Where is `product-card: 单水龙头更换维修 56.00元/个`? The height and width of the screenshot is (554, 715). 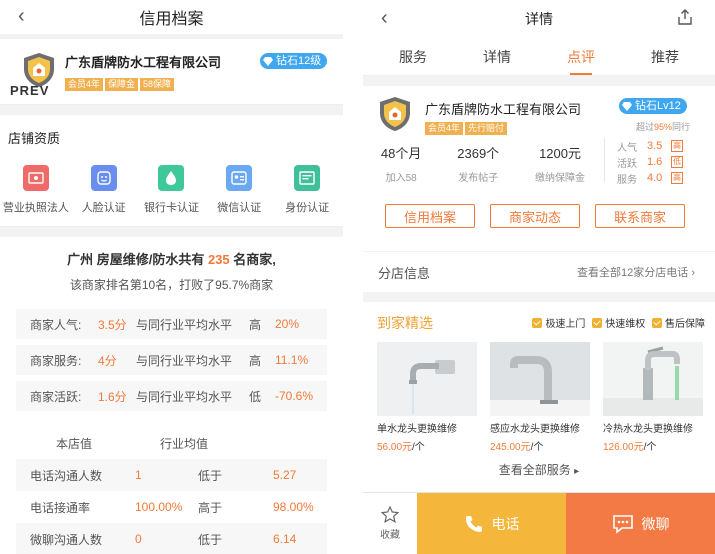
product-card: 单水龙头更换维修 56.00元/个 is located at coordinates (427, 397).